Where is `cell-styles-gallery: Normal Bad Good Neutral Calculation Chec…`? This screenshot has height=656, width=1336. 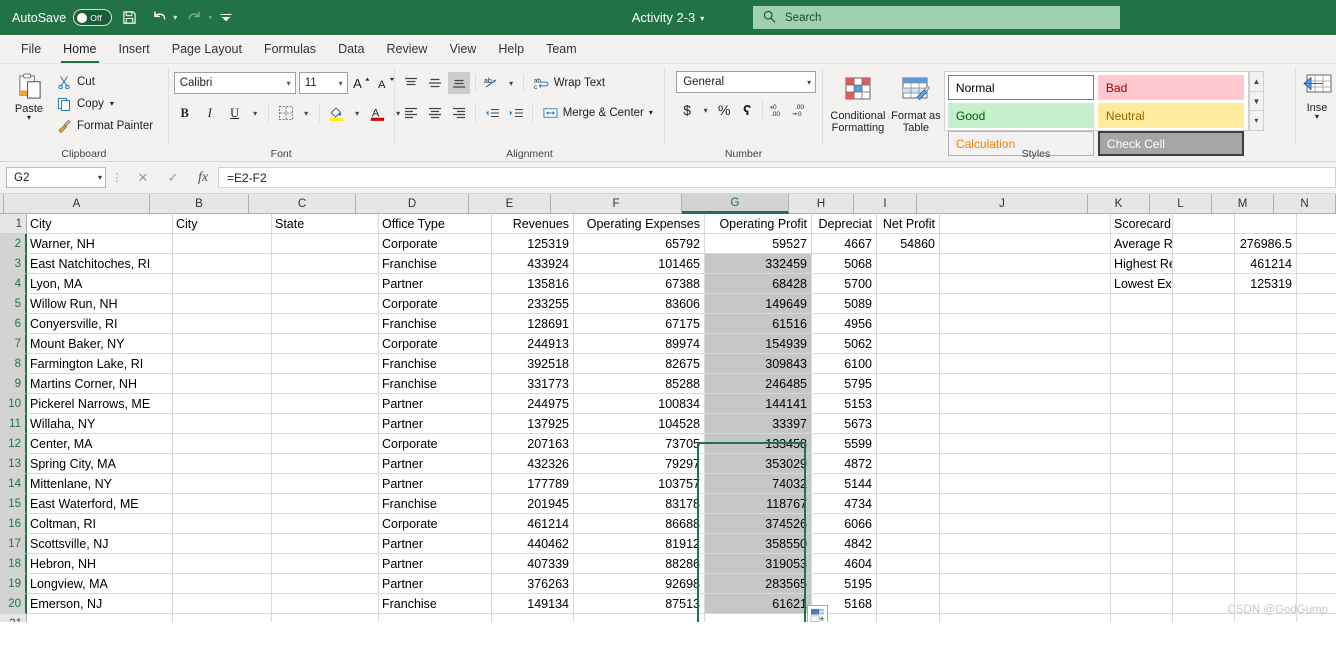
cell-styles-gallery: Normal Bad Good Neutral Calculation Chec… is located at coordinates (1096, 113).